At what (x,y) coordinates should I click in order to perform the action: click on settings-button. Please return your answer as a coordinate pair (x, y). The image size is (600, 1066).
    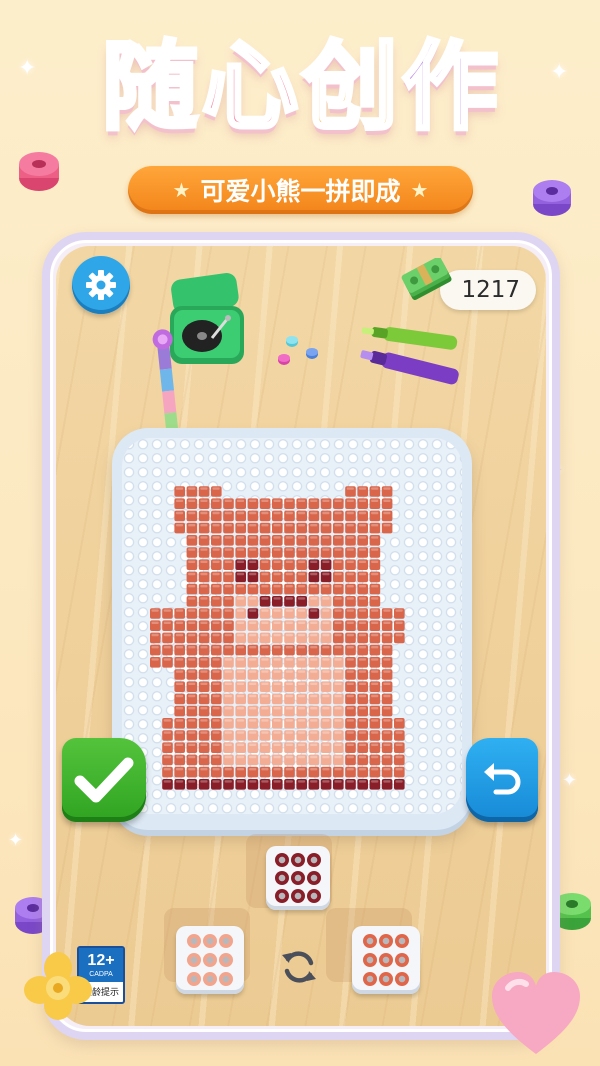
    Looking at the image, I should click on (101, 285).